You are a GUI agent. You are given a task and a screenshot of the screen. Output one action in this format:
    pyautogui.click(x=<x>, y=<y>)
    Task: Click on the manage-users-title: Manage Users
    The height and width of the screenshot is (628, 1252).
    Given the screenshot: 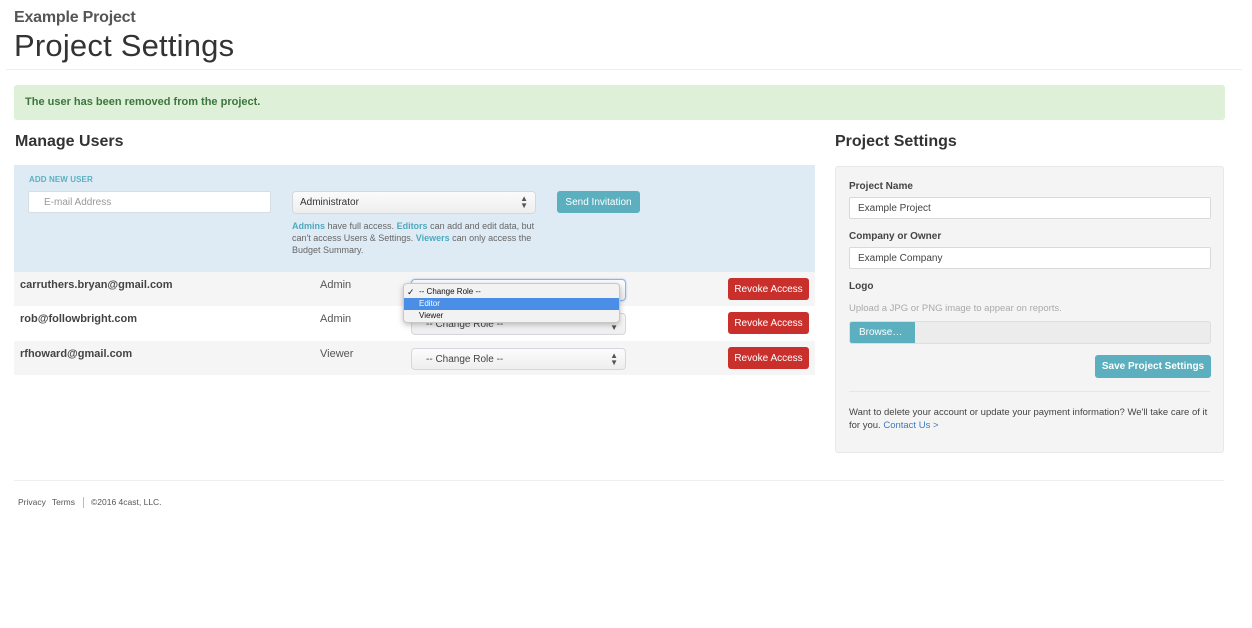 What is the action you would take?
    pyautogui.click(x=69, y=141)
    